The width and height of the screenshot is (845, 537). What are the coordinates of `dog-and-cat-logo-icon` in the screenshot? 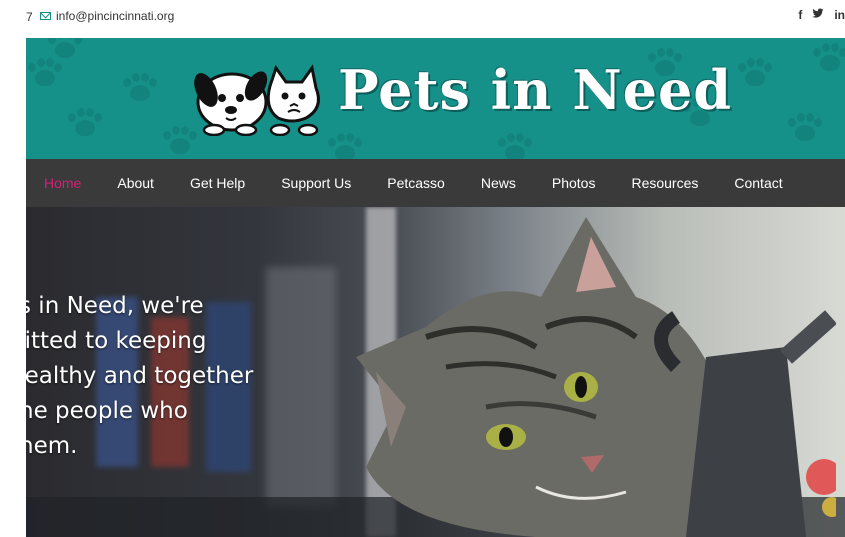 It's located at (259, 96).